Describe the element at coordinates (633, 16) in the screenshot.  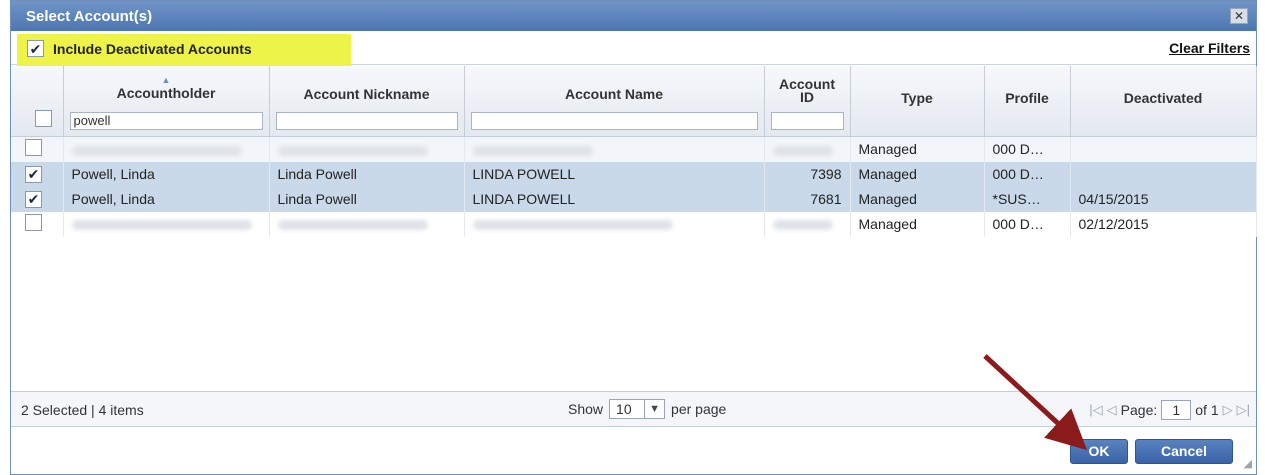
I see `dialog-titlebar: Select Account(s) ✕` at that location.